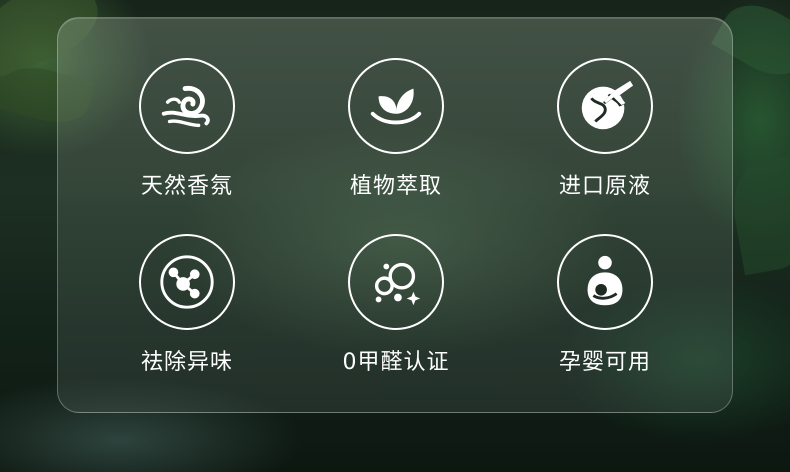  I want to click on feature-label: 进口原液, so click(604, 186).